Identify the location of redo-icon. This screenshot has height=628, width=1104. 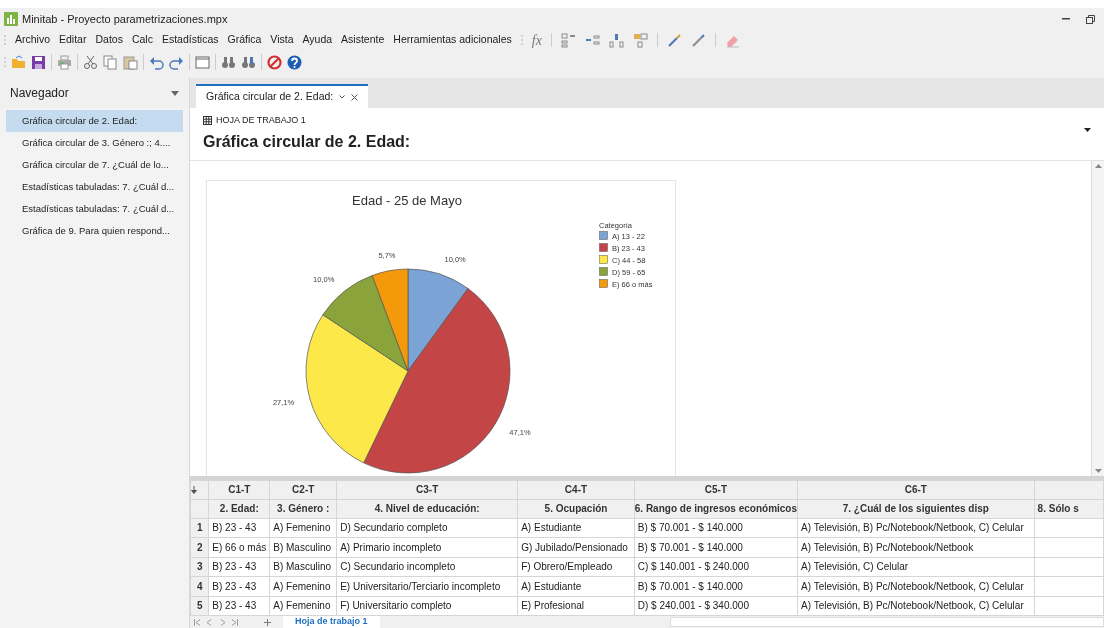
(176, 62).